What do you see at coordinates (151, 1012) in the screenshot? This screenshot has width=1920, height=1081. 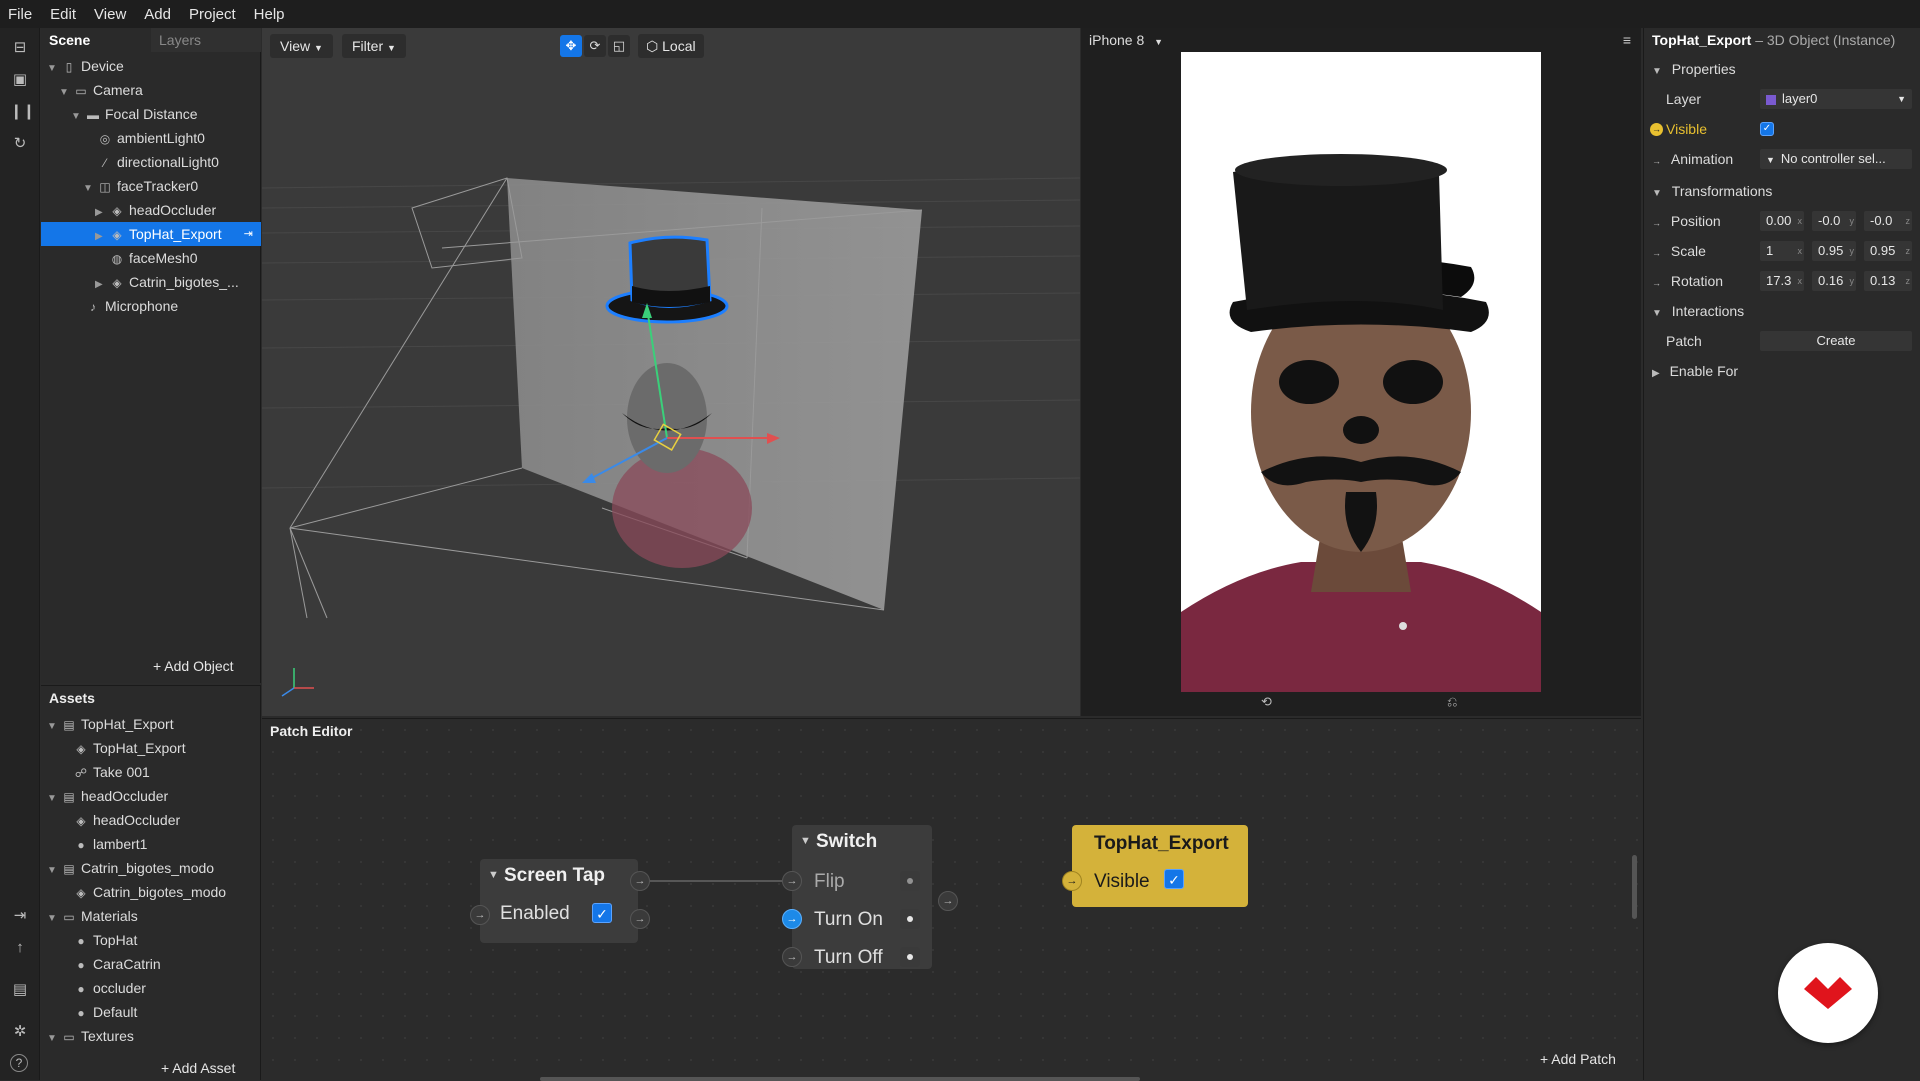 I see `tree-item: ● Default` at bounding box center [151, 1012].